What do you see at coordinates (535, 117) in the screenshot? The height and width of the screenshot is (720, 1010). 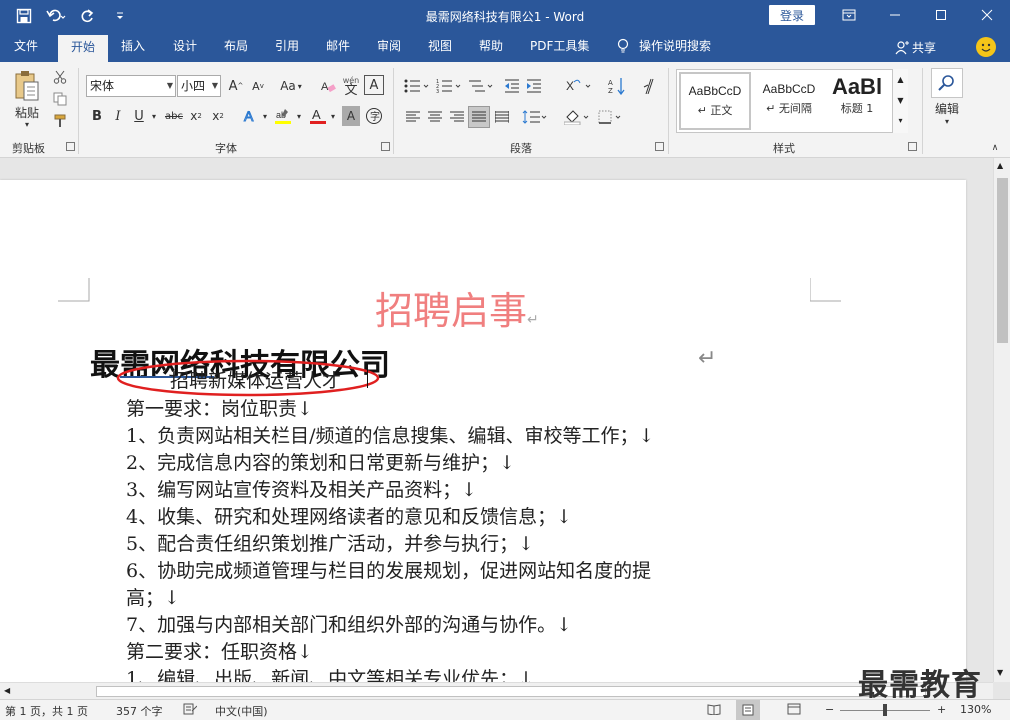 I see `line-spacing-icon` at bounding box center [535, 117].